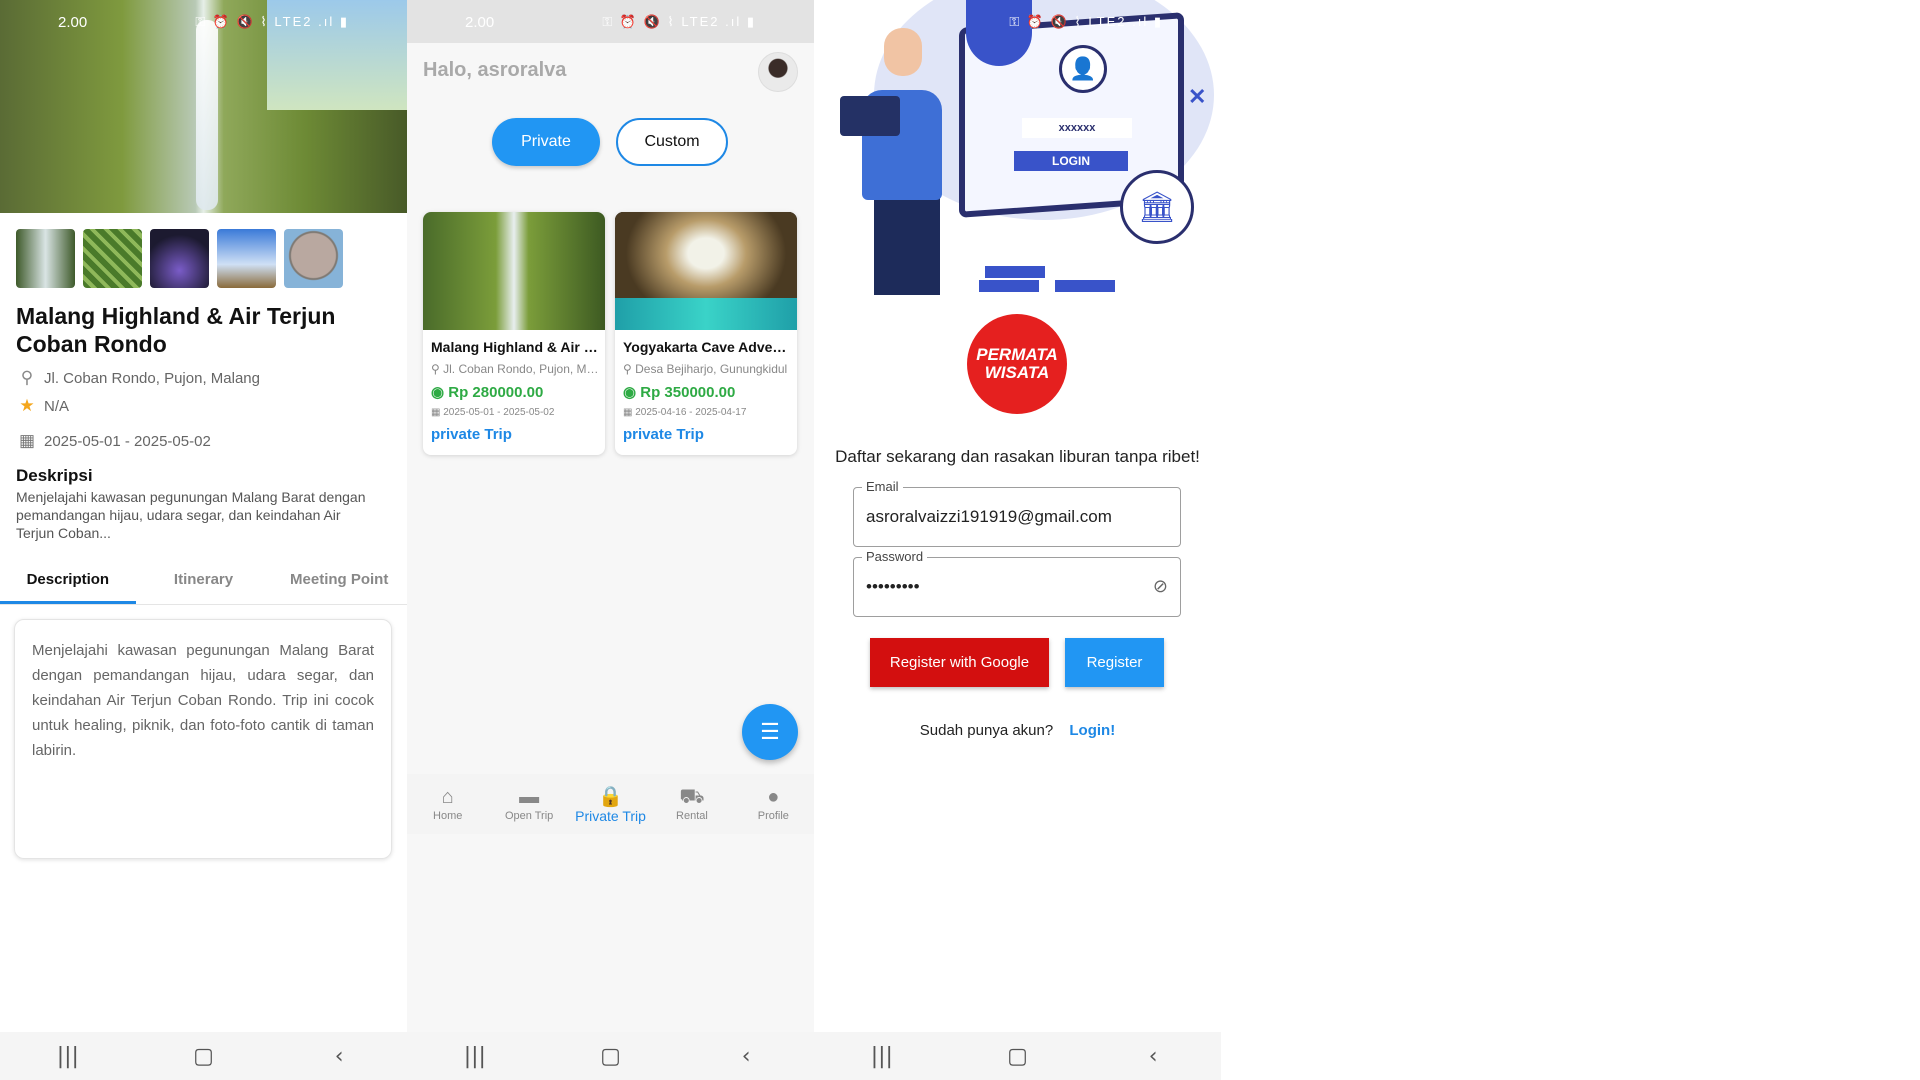  I want to click on trip-price: ◉ Rp 280000.00, so click(487, 392).